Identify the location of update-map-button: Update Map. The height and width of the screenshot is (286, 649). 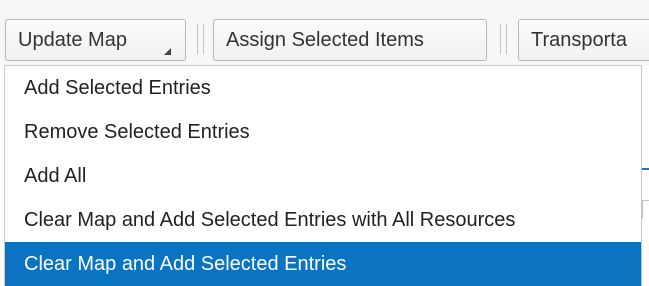
(95, 40).